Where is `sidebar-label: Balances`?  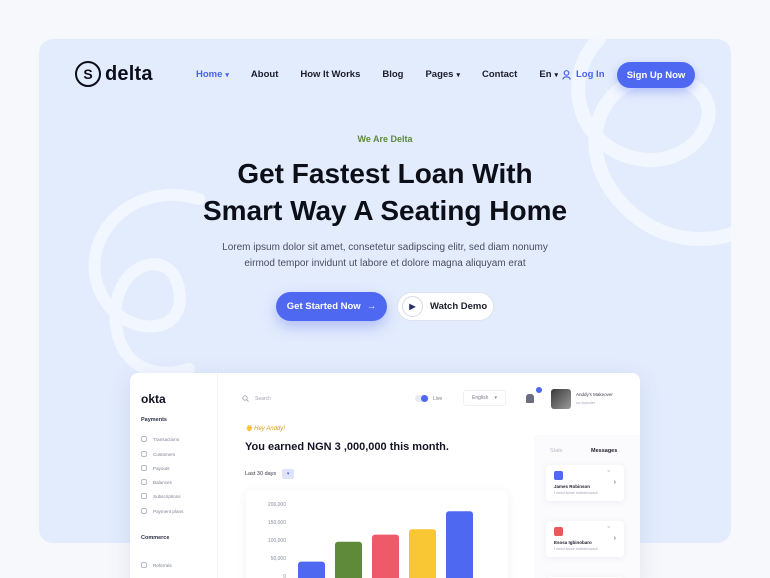
sidebar-label: Balances is located at coordinates (162, 482).